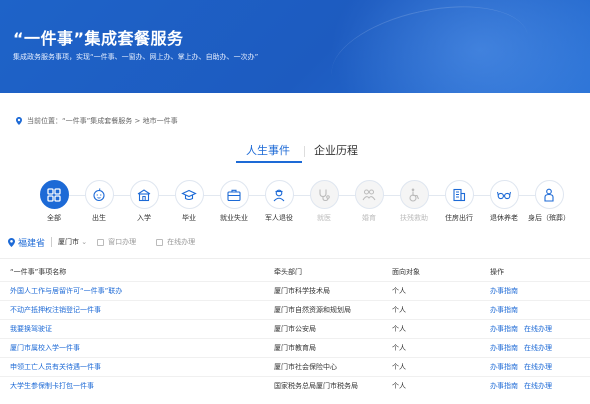  Describe the element at coordinates (333, 347) in the screenshot. I see `dept-cell: 厦门市教育局` at that location.